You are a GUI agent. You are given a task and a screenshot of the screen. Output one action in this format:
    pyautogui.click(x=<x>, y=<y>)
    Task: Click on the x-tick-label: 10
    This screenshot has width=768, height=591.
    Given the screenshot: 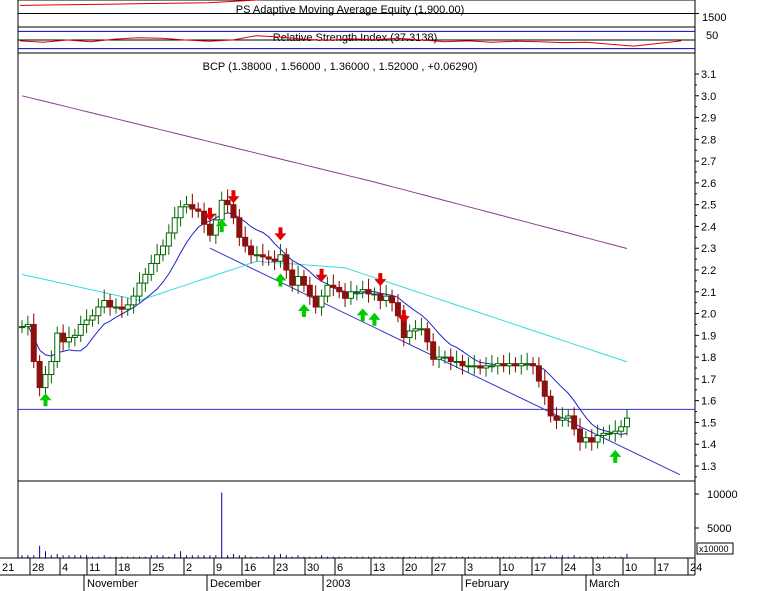 What is the action you would take?
    pyautogui.click(x=508, y=568)
    